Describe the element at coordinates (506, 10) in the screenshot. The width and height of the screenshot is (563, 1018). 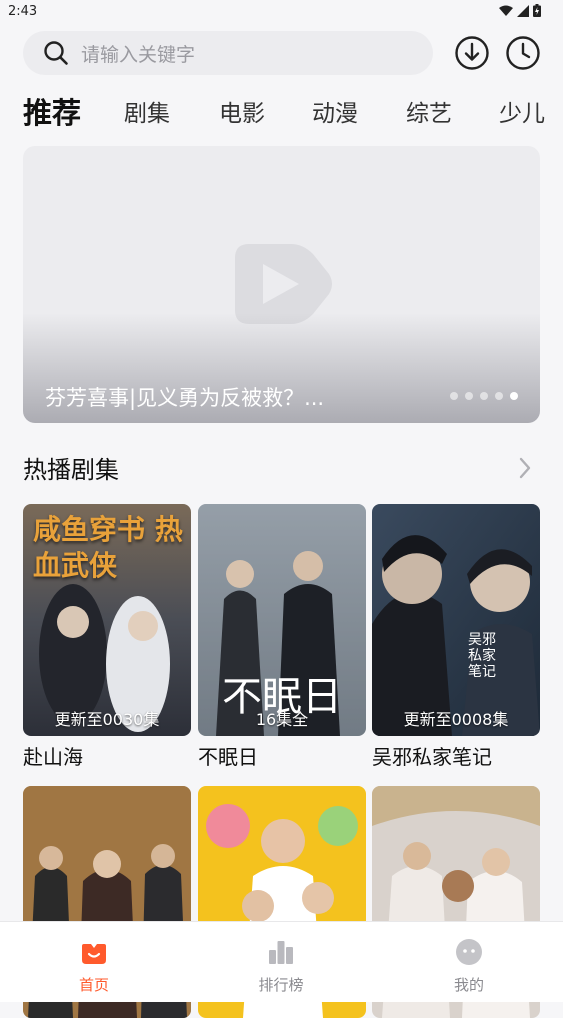
I see `wifi-icon` at that location.